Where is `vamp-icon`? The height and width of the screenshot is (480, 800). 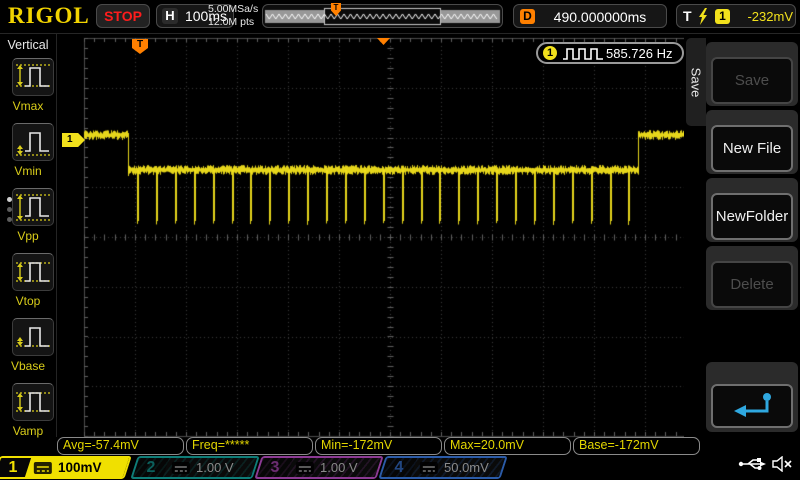
vamp-icon is located at coordinates (33, 402).